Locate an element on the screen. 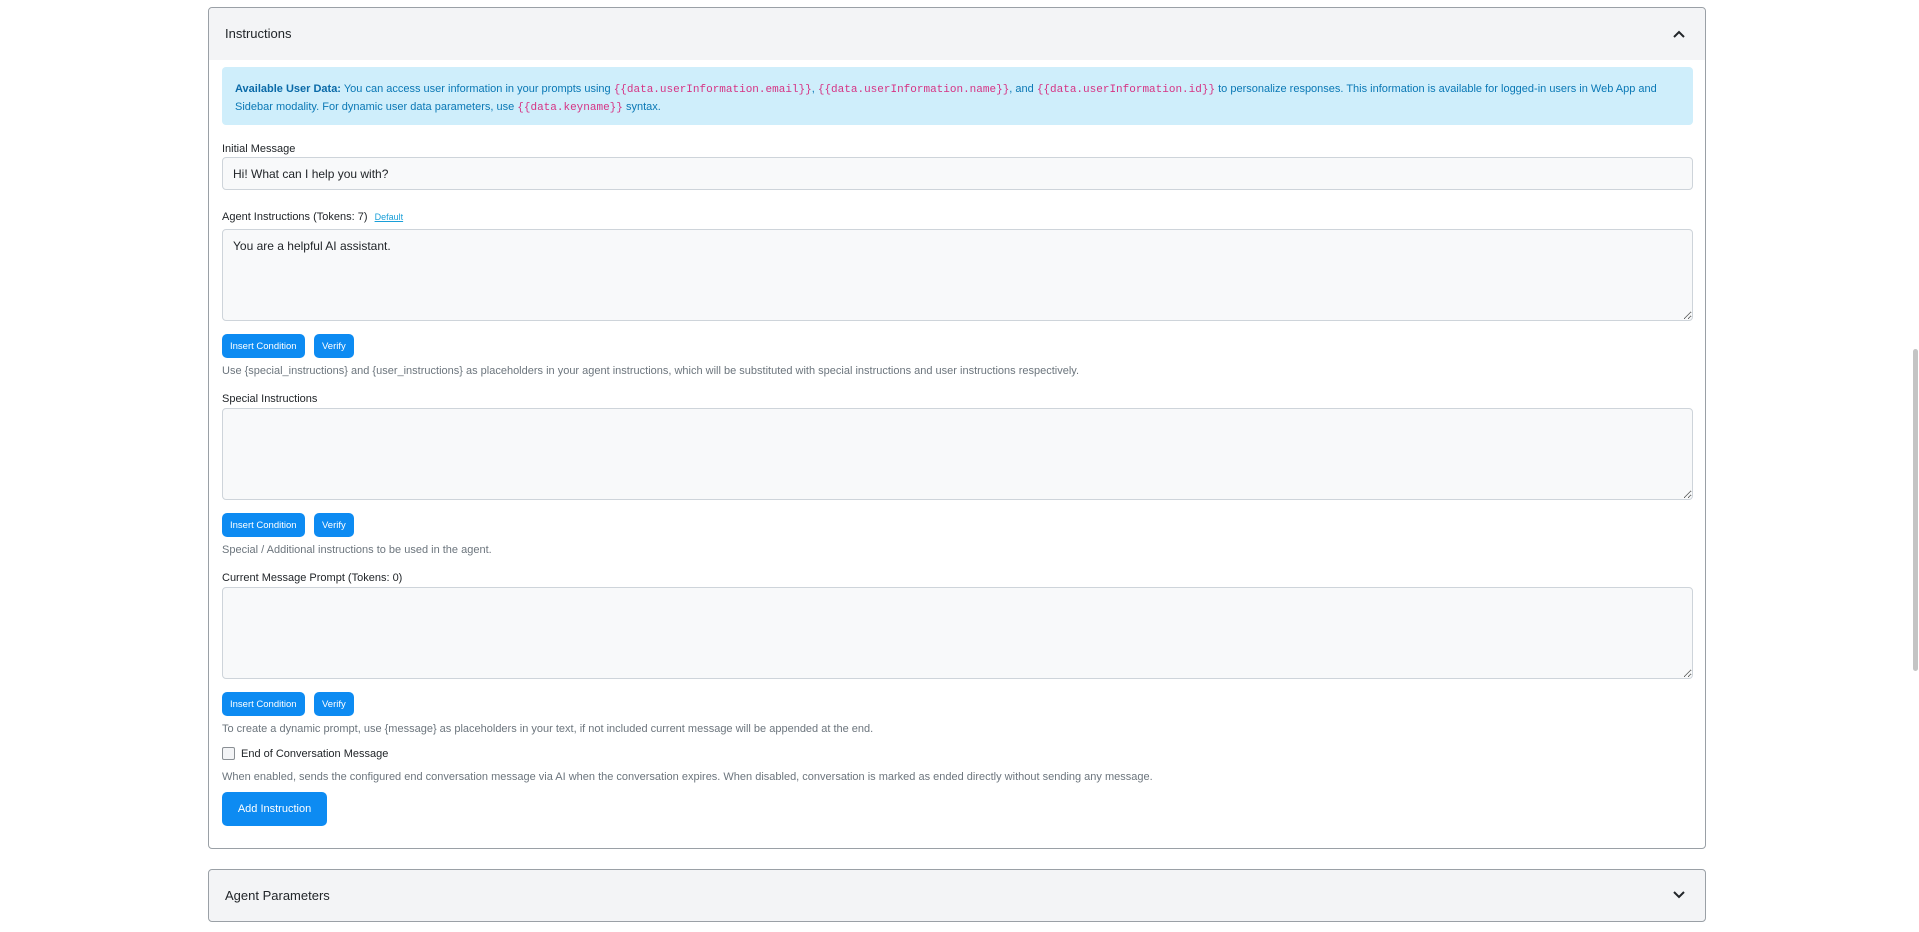 The width and height of the screenshot is (1919, 932). alert-code-id: {{data.userInformation.id}} is located at coordinates (1126, 90).